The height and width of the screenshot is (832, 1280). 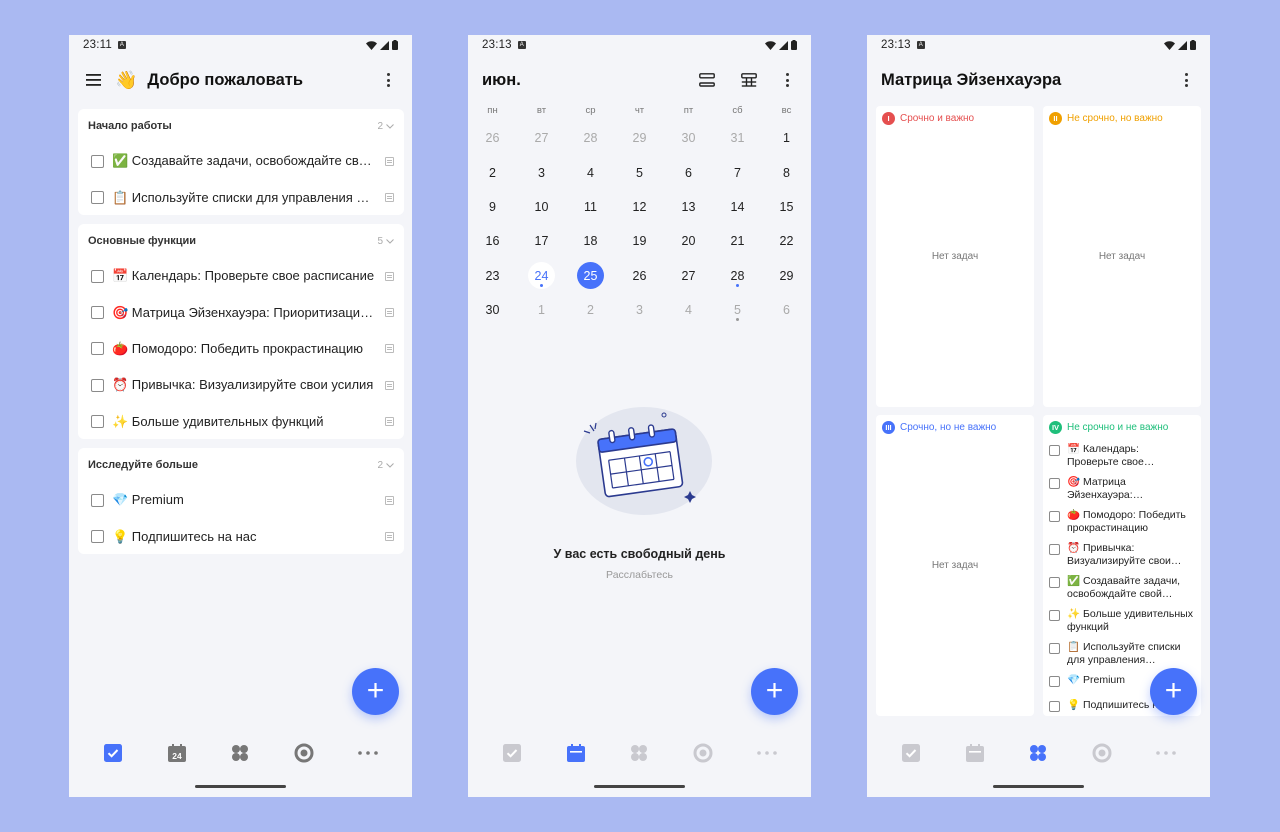 I want to click on calendar-day: 31, so click(x=737, y=138).